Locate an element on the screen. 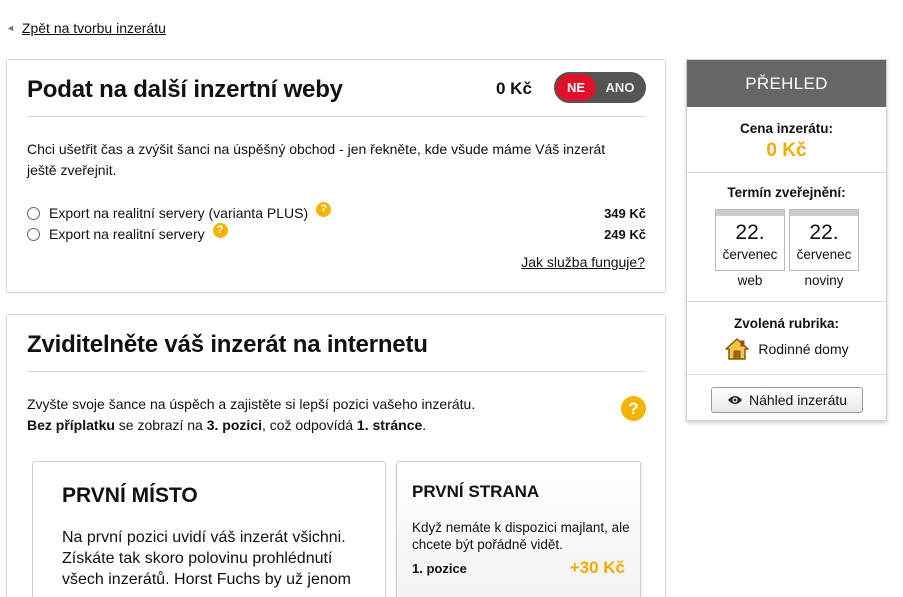 The height and width of the screenshot is (597, 903). calendar-web: 22. červenec is located at coordinates (750, 240).